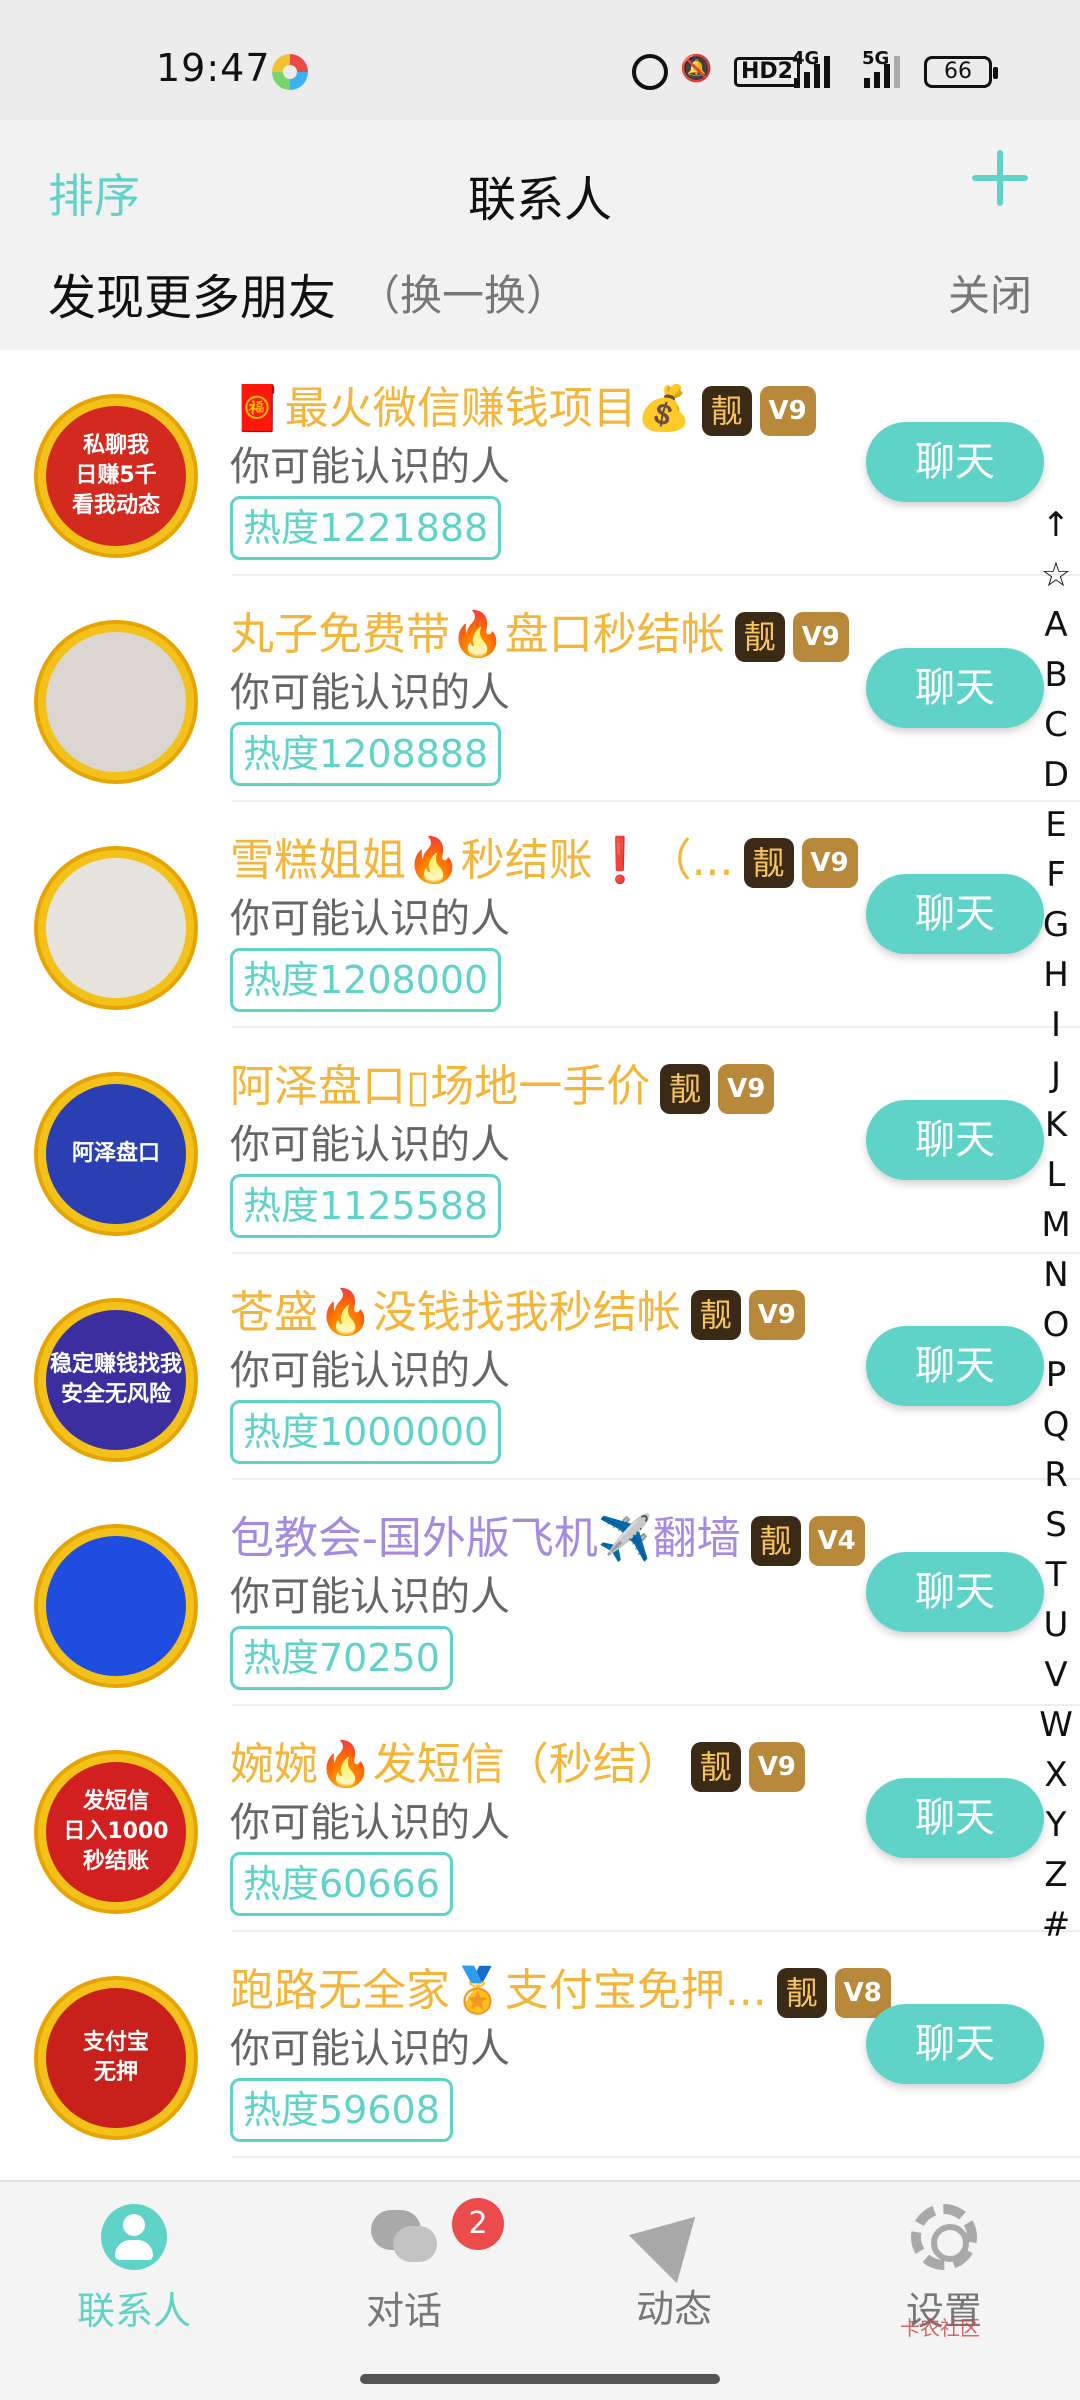 This screenshot has height=2400, width=1080. Describe the element at coordinates (463, 292) in the screenshot. I see `refresh-suggestions-button: （换一换）` at that location.